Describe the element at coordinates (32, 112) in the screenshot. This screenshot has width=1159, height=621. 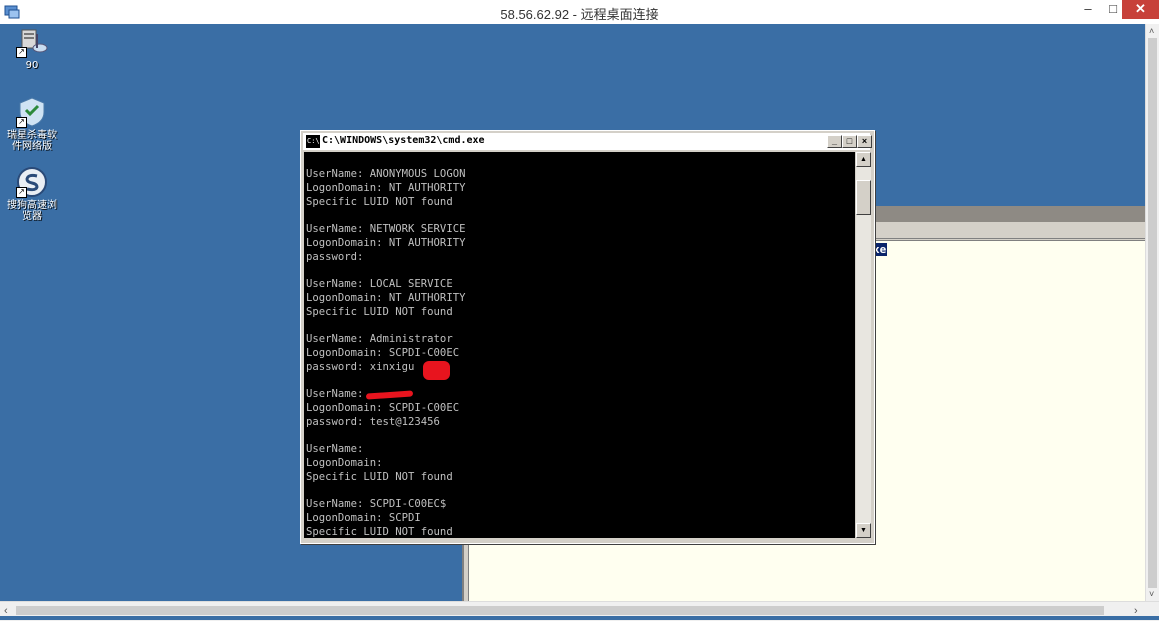
I see `antivirus-shield-icon: ↗` at that location.